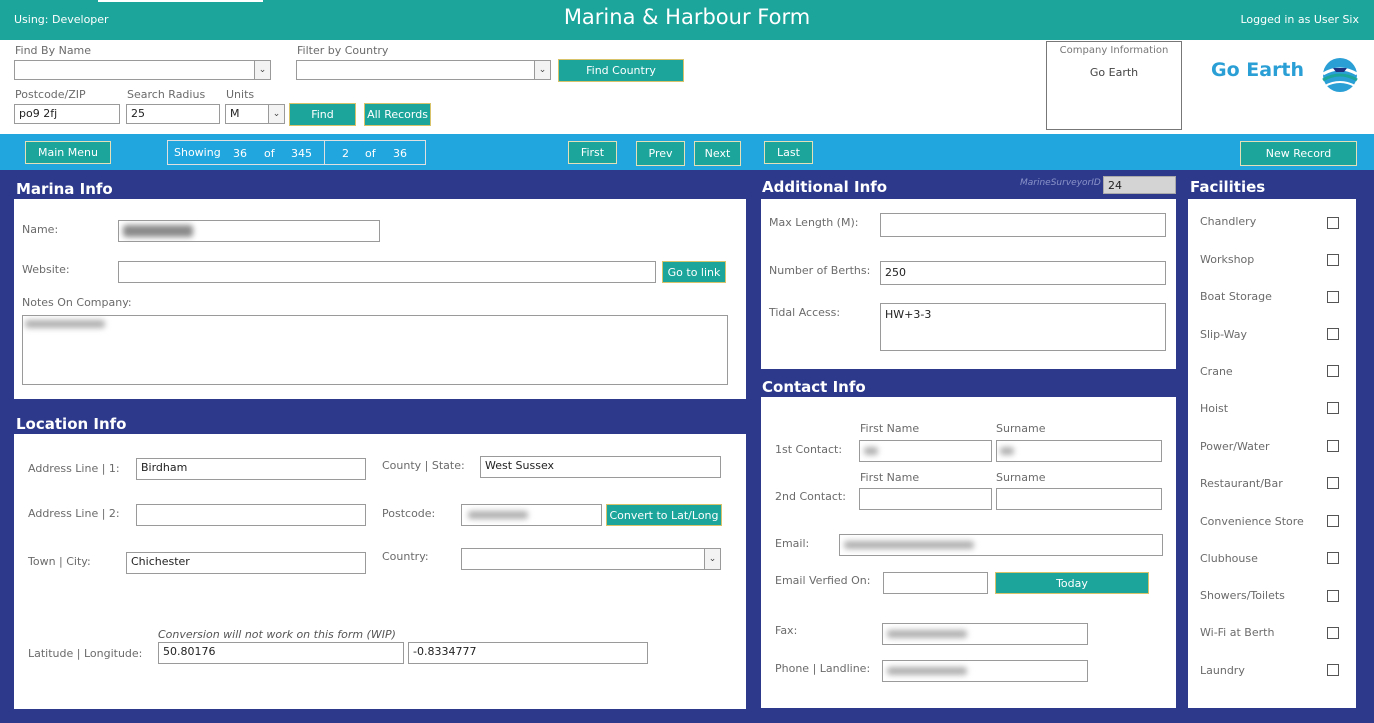 This screenshot has height=723, width=1374. I want to click on latlong-label: Latitude | Longitude:, so click(85, 653).